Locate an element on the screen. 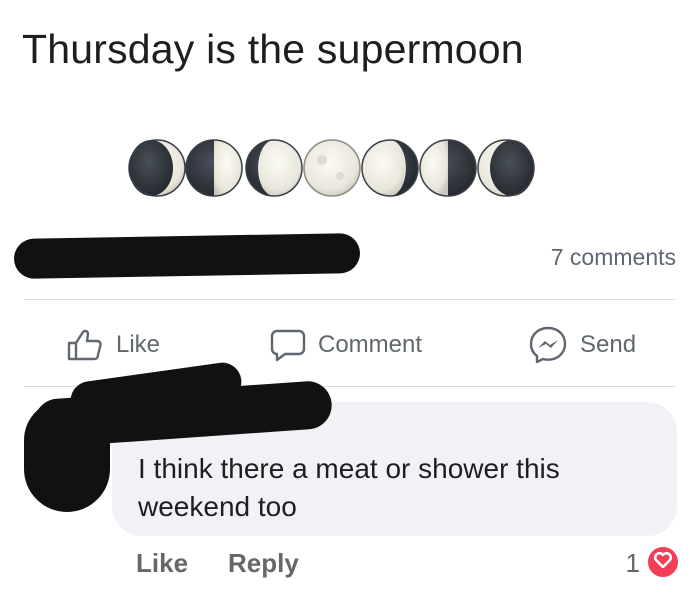  reaction-count: 1 is located at coordinates (633, 563).